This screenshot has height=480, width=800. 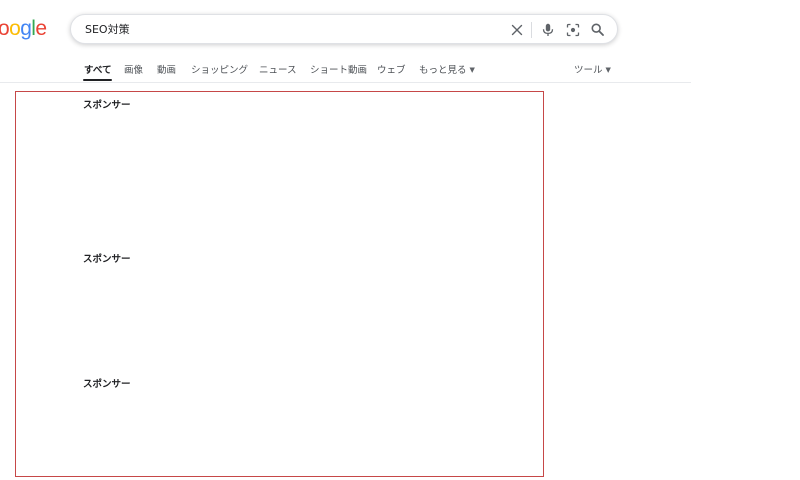 I want to click on tab-label: ショッピング, so click(x=220, y=70).